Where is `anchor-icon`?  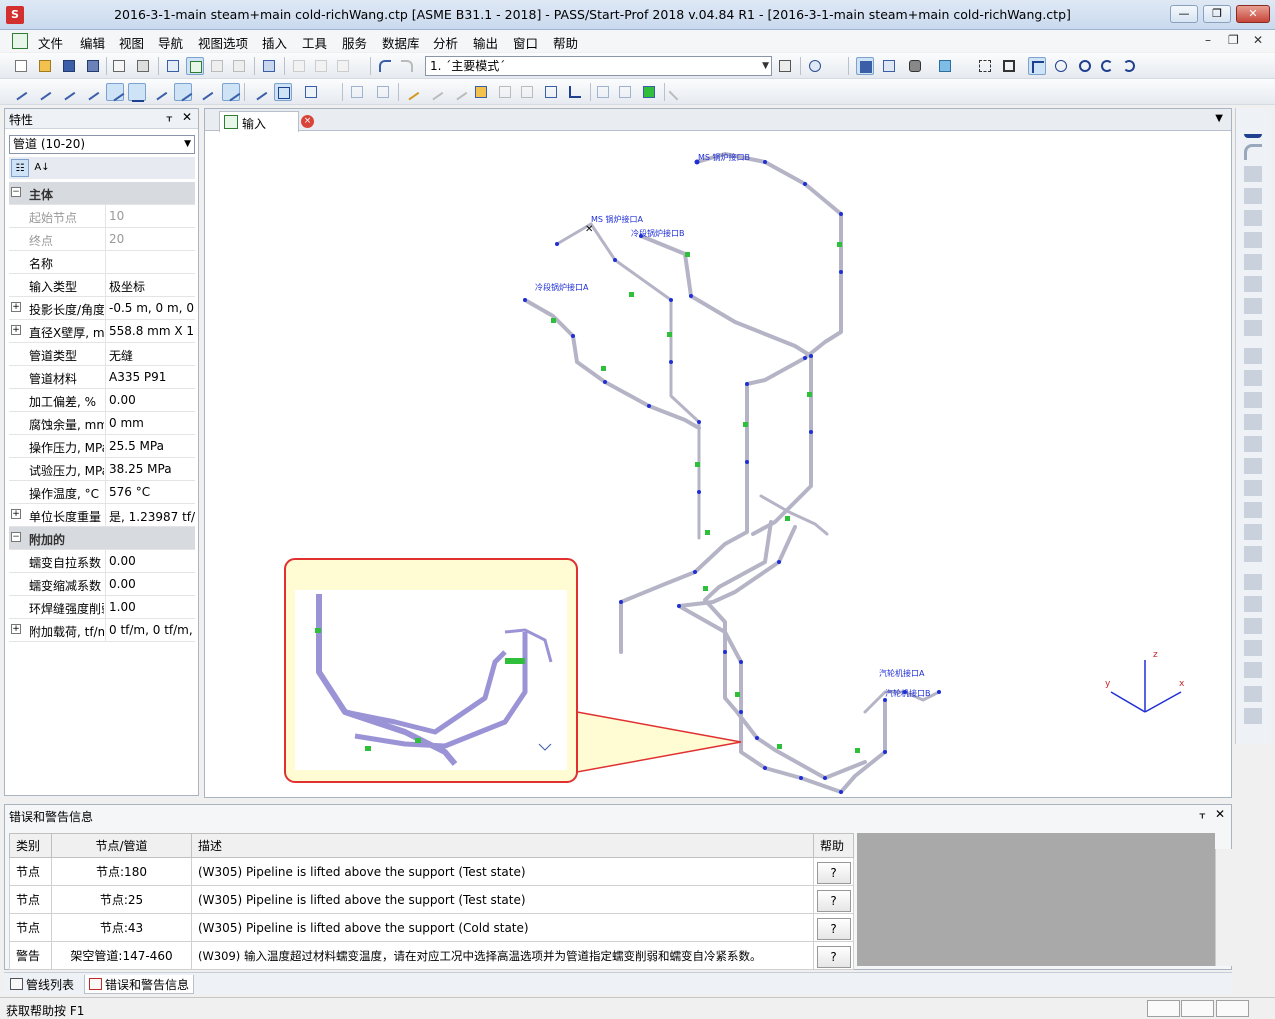 anchor-icon is located at coordinates (1253, 356).